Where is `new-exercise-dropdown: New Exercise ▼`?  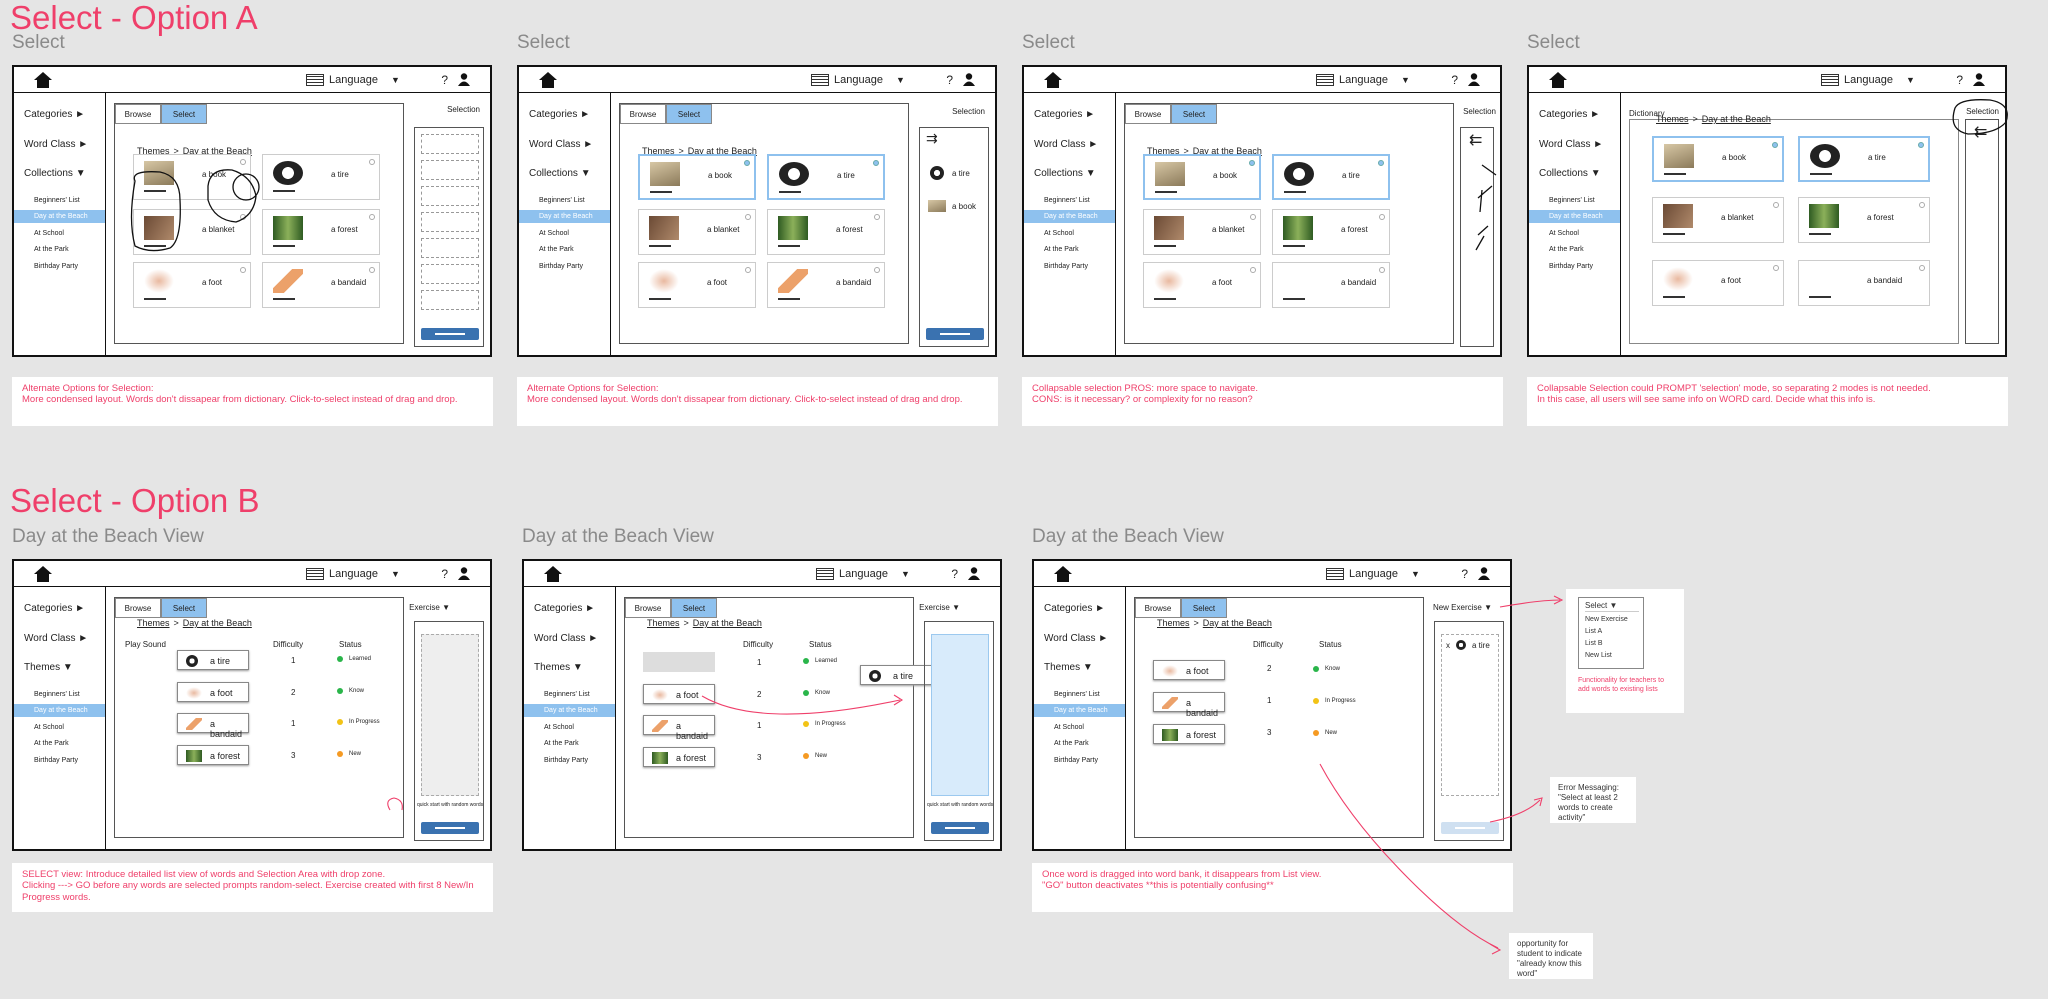 new-exercise-dropdown: New Exercise ▼ is located at coordinates (1462, 607).